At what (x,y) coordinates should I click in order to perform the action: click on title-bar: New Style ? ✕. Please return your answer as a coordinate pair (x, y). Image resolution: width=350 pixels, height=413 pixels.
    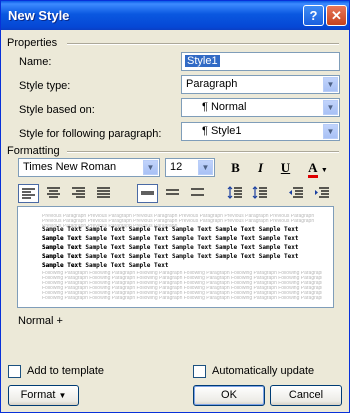
    Looking at the image, I should click on (175, 15).